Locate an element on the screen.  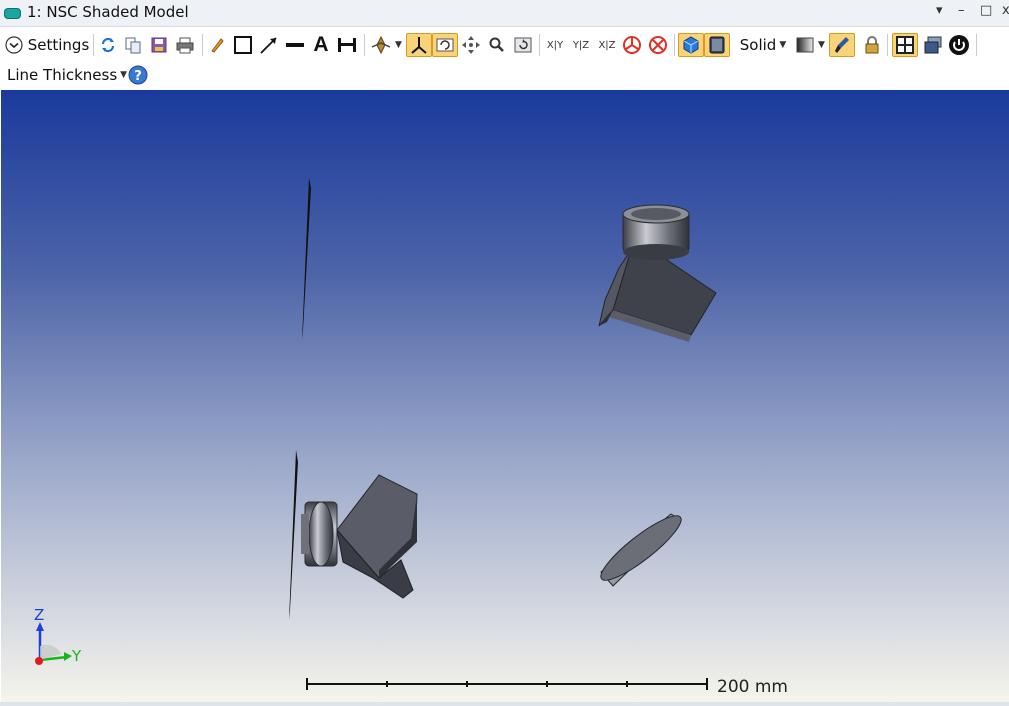
window-button is located at coordinates (933, 45).